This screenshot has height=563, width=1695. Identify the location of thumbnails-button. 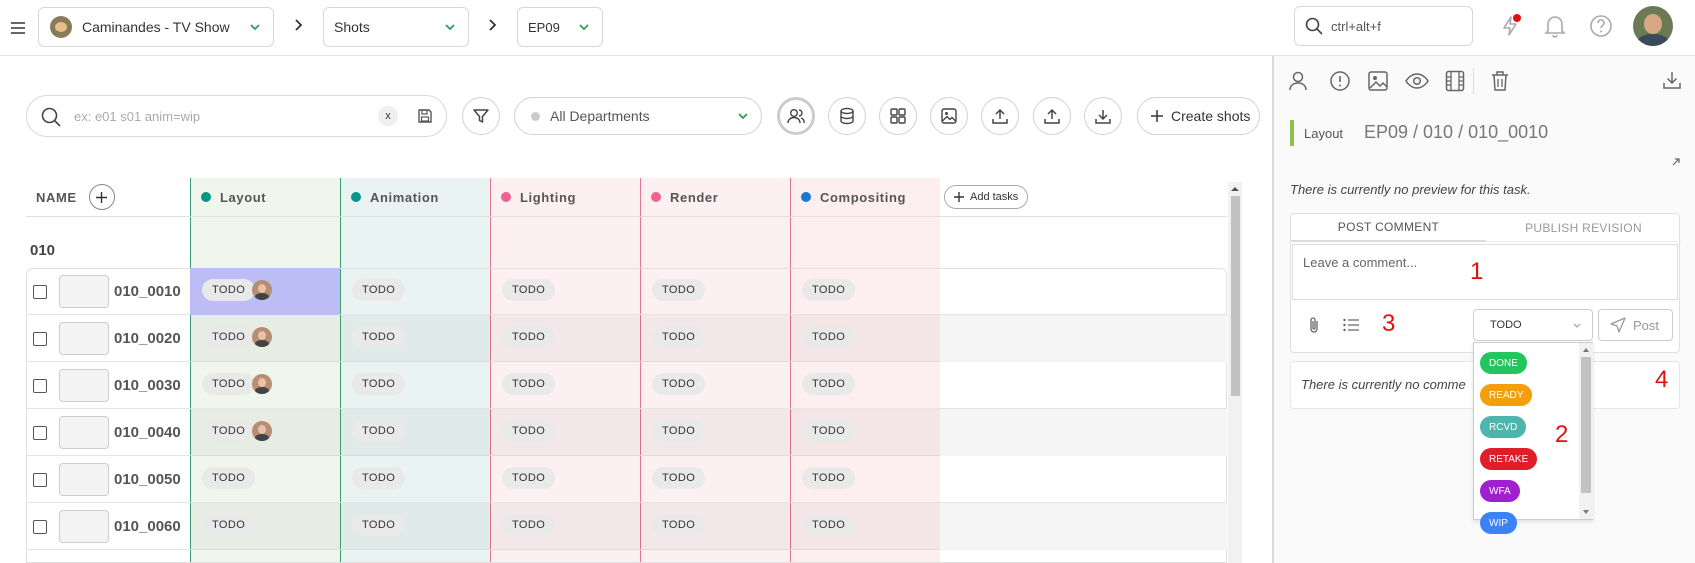
(949, 116).